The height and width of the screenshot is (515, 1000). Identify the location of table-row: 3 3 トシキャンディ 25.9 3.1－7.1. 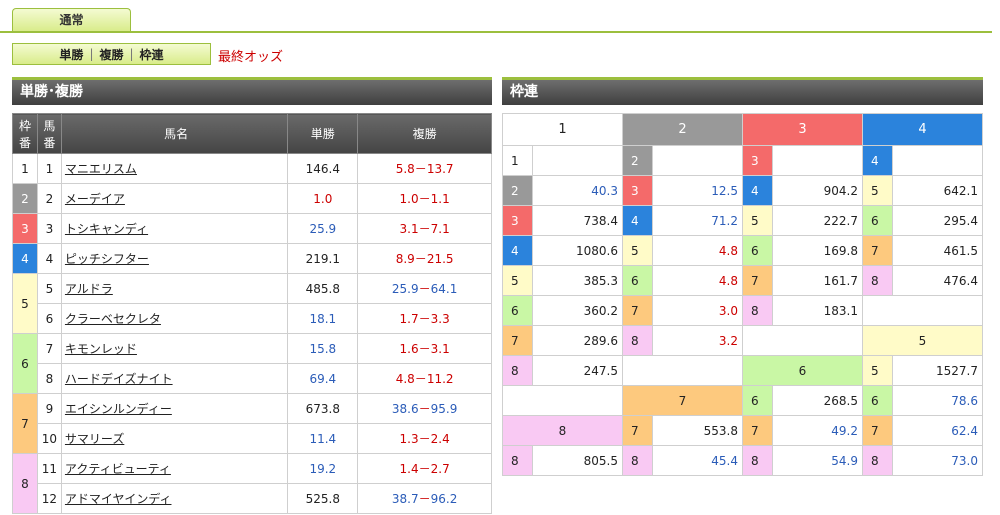
(252, 228).